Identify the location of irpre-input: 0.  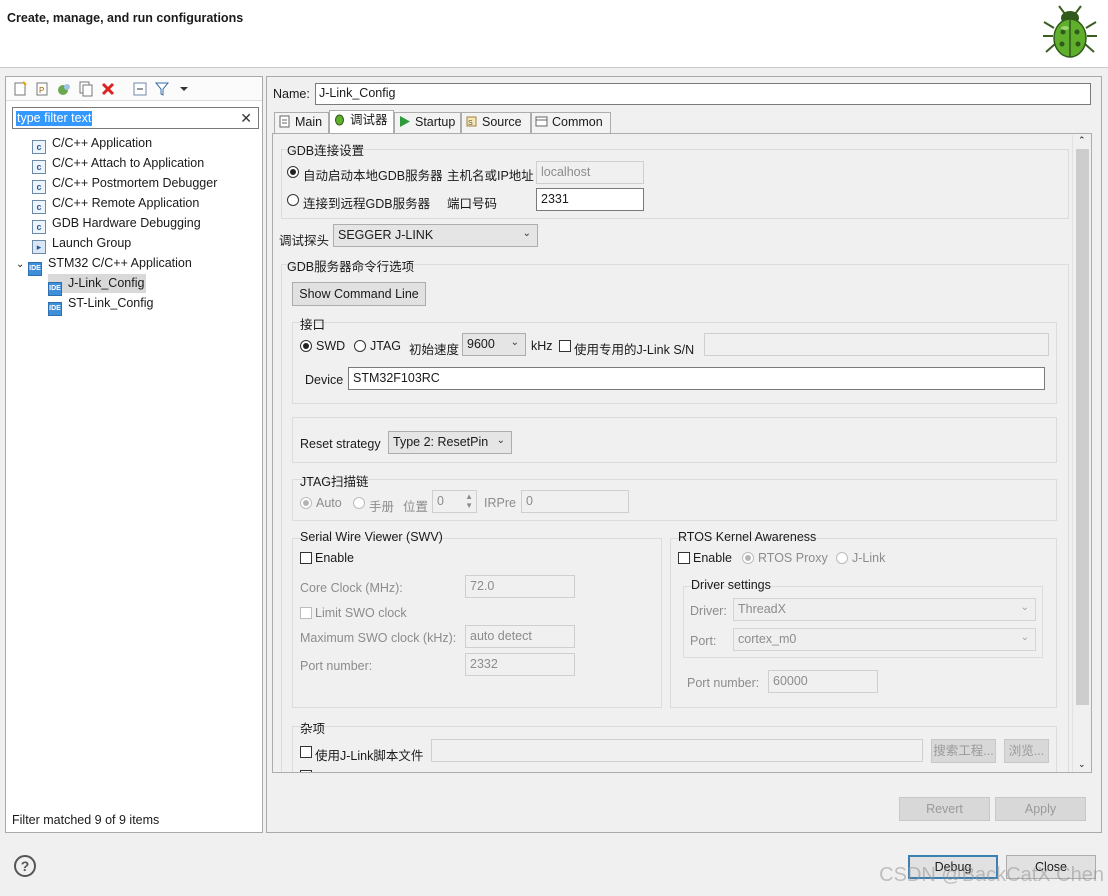
(575, 501).